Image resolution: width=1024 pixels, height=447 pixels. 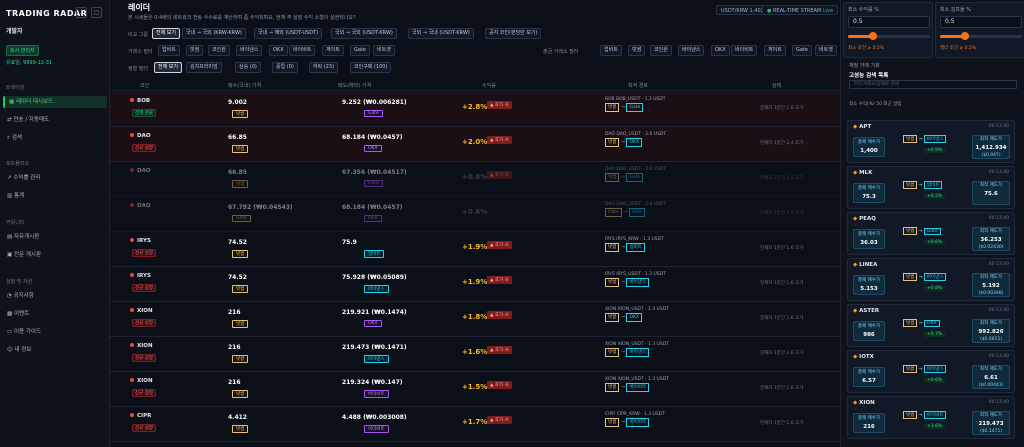 What do you see at coordinates (96, 12) in the screenshot?
I see `settings-icon: ▢` at bounding box center [96, 12].